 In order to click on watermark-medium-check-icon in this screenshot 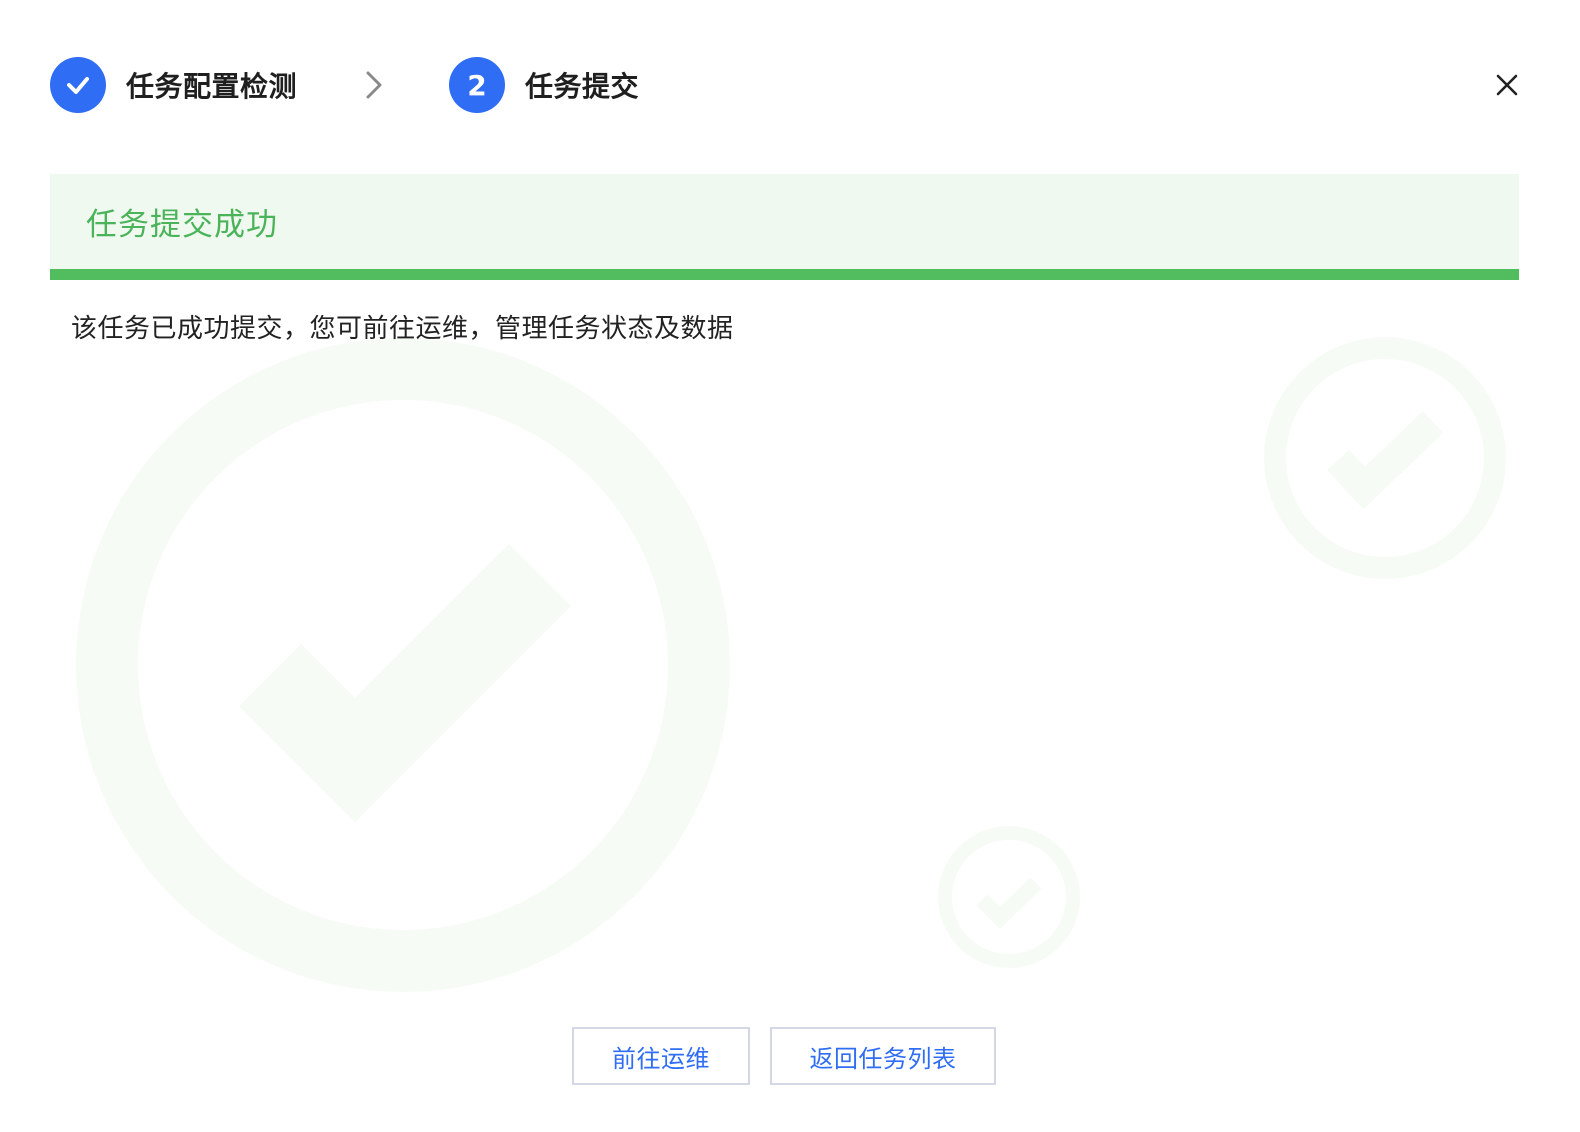, I will do `click(1385, 458)`.